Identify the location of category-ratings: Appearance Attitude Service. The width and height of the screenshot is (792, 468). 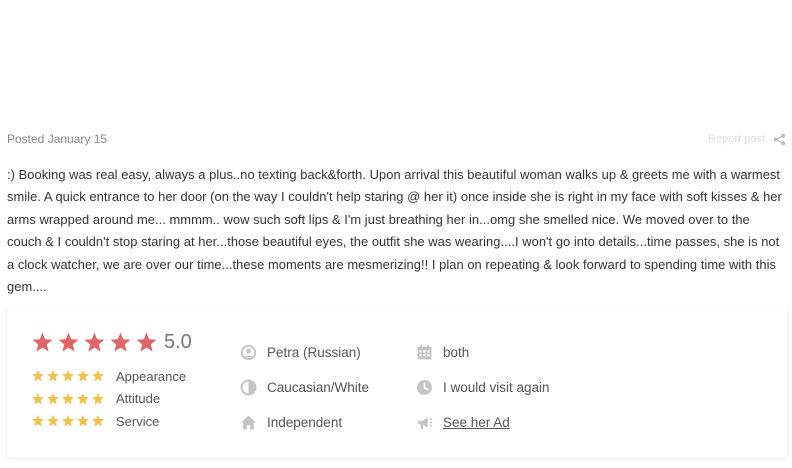
(111, 399).